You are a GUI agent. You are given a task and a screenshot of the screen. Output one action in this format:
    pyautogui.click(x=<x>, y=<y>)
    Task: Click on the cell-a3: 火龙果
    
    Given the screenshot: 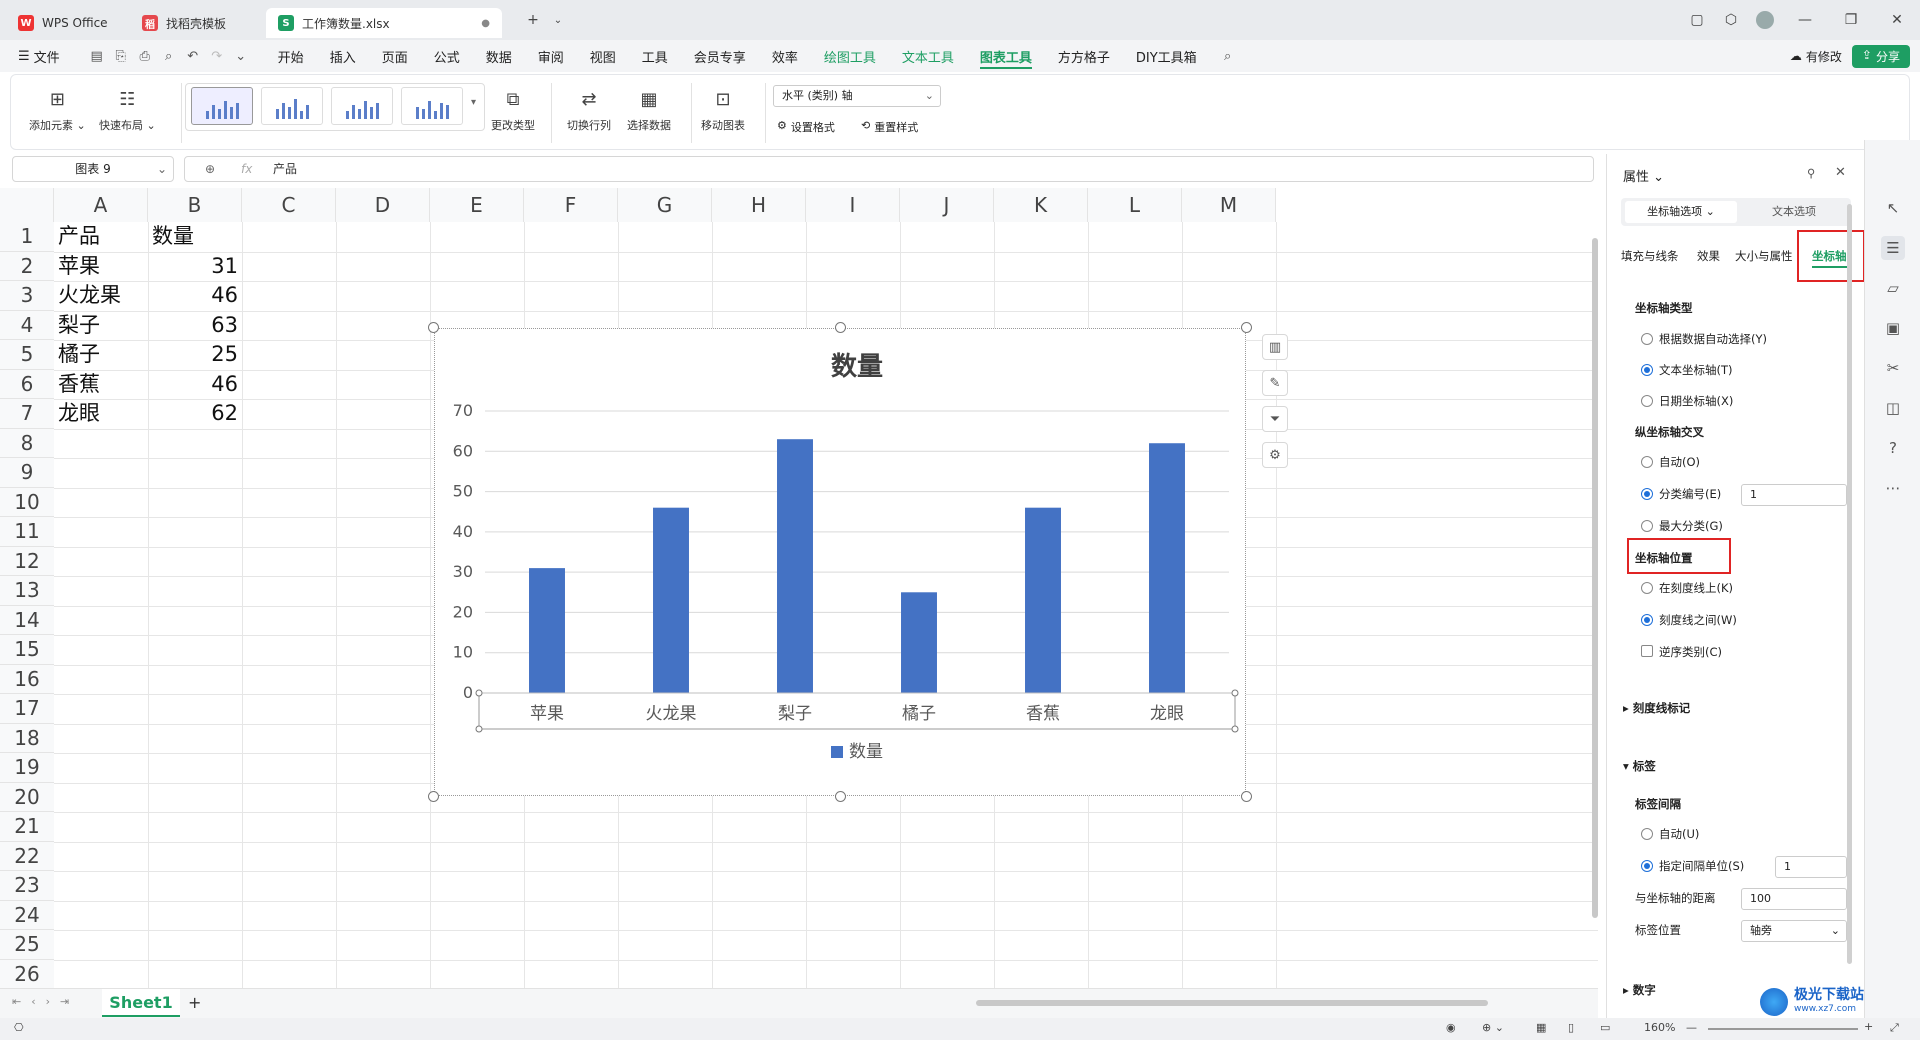 What is the action you would take?
    pyautogui.click(x=101, y=295)
    